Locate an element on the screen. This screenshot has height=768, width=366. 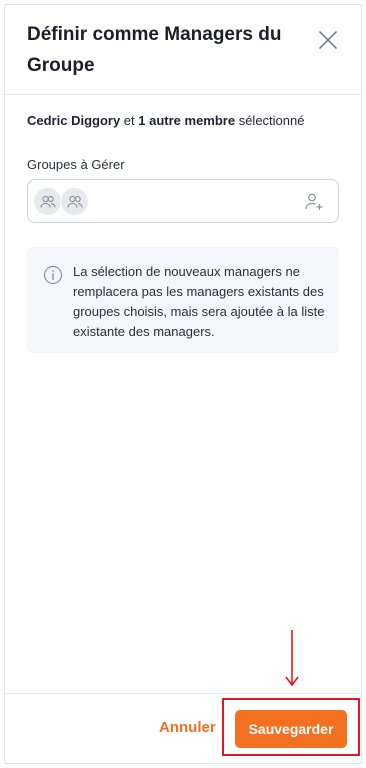
annotation-arrow is located at coordinates (292, 658).